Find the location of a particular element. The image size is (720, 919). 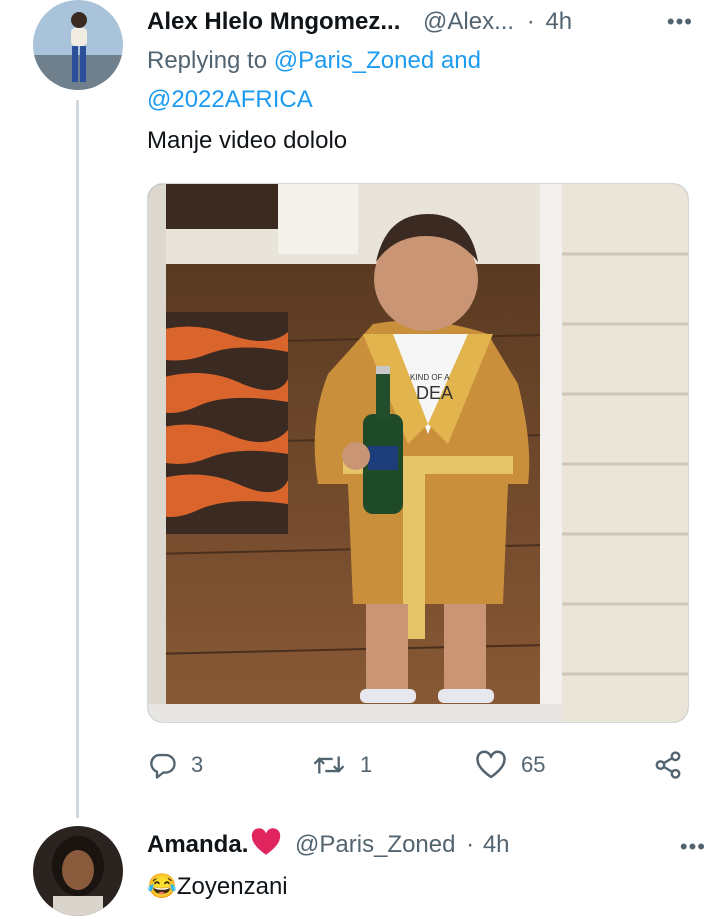

mention-link: @2022AFRICA is located at coordinates (230, 99).